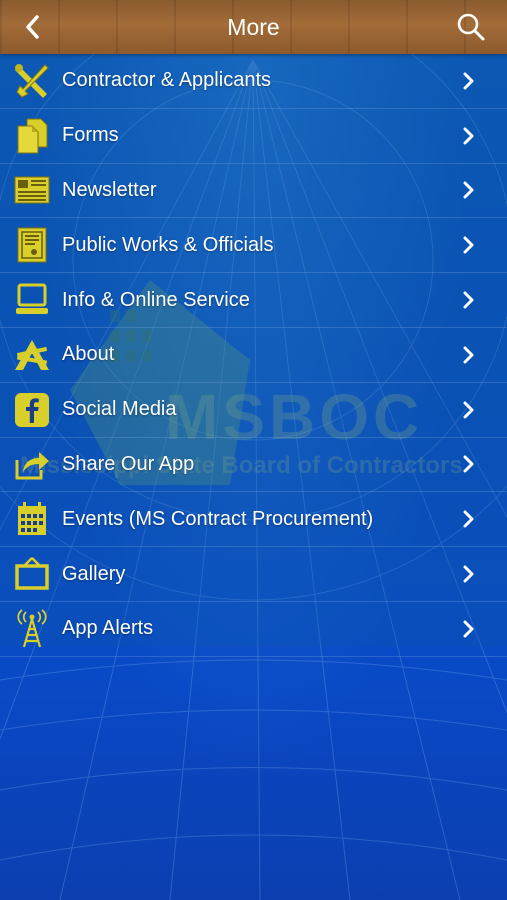  I want to click on menu-item-label: App Alerts, so click(108, 628).